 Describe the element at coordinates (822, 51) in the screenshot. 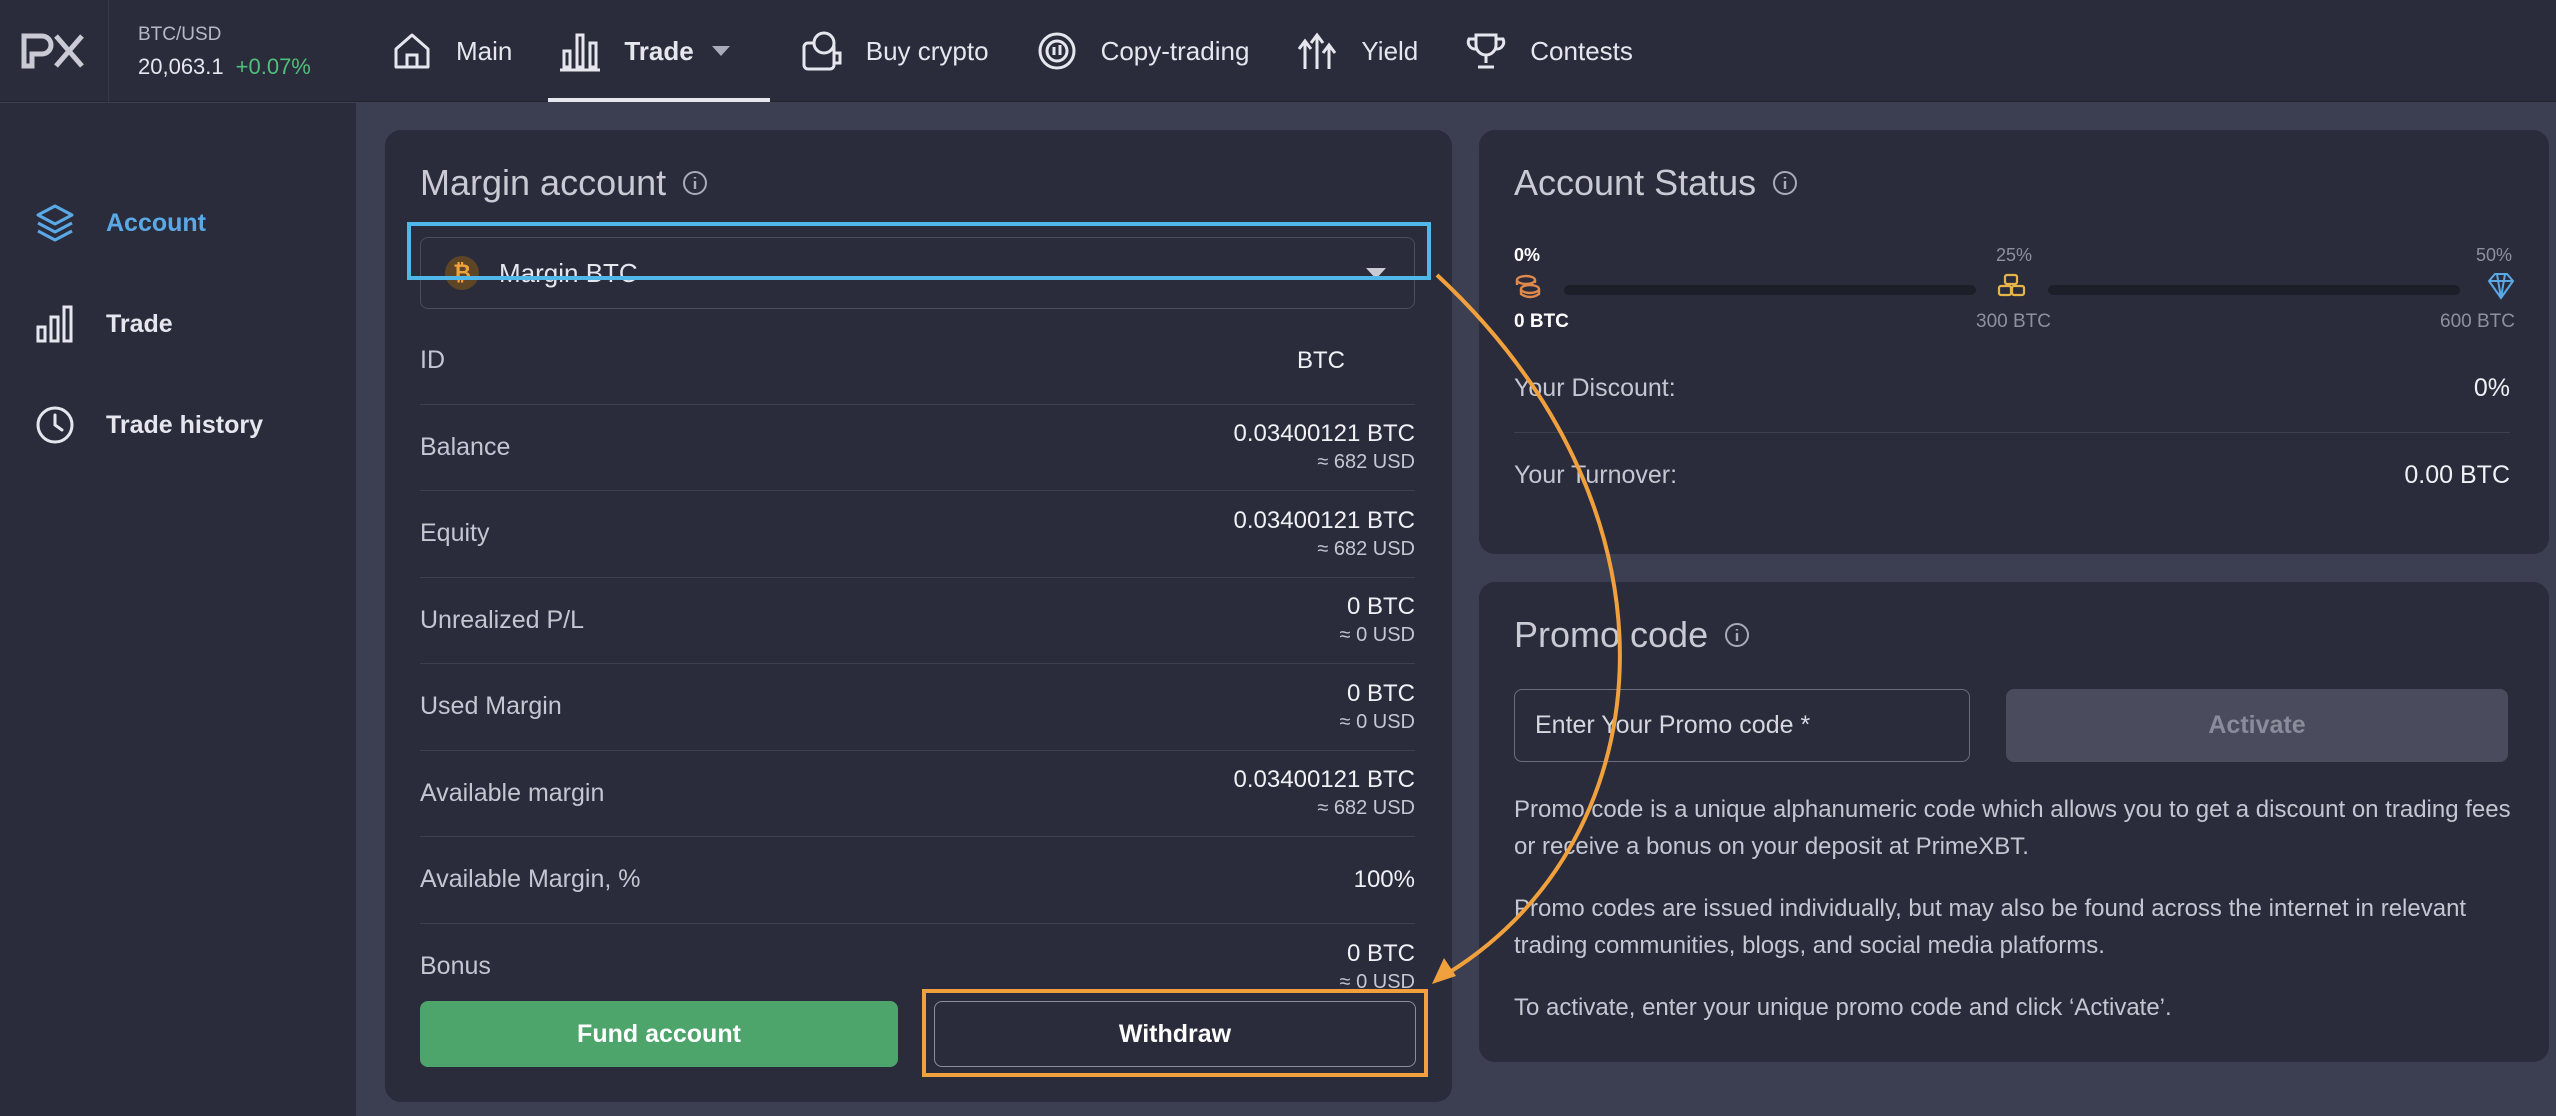

I see `buy-crypto-icon` at that location.